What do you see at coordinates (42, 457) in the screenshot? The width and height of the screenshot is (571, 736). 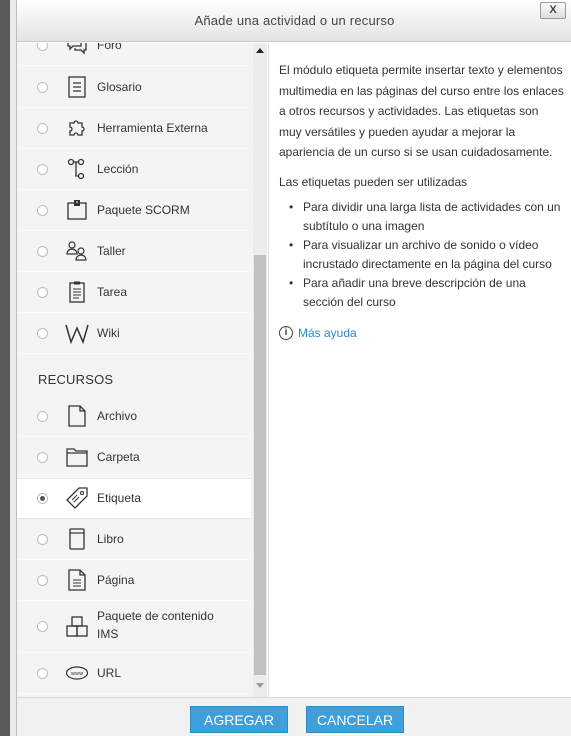 I see `radio-carpeta` at bounding box center [42, 457].